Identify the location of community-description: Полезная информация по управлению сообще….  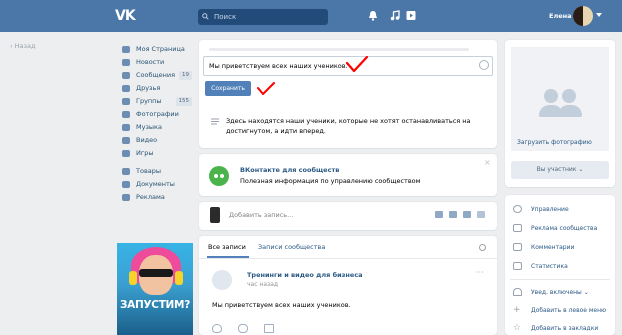
(330, 181).